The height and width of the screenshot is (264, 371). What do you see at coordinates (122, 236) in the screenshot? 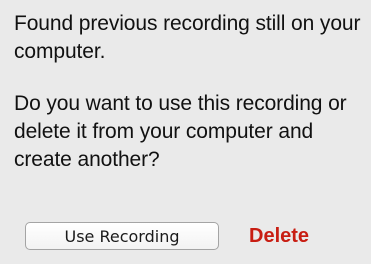
I see `use-recording-button: Use Recording` at bounding box center [122, 236].